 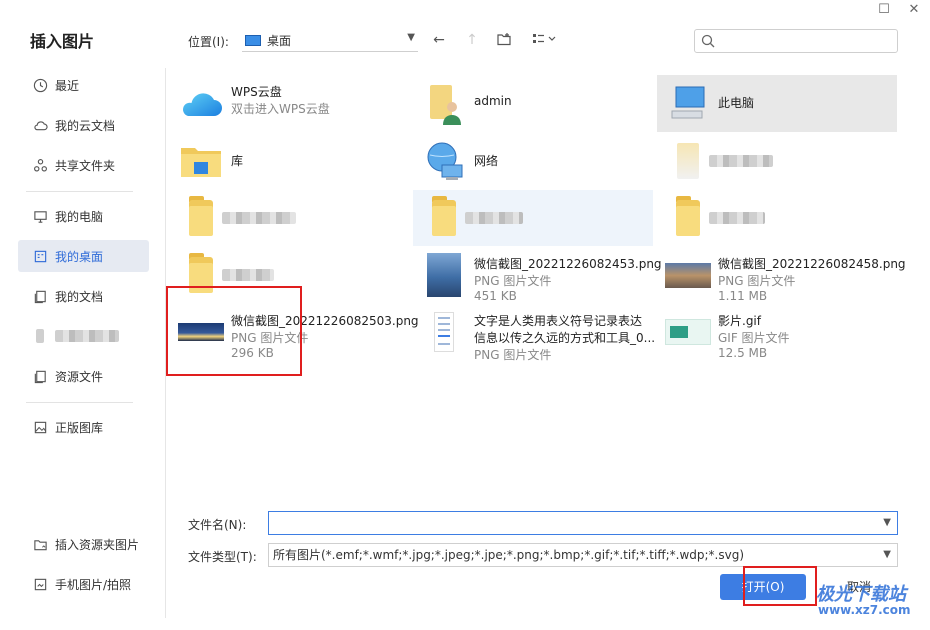 What do you see at coordinates (444, 332) in the screenshot?
I see `document-thumbnail` at bounding box center [444, 332].